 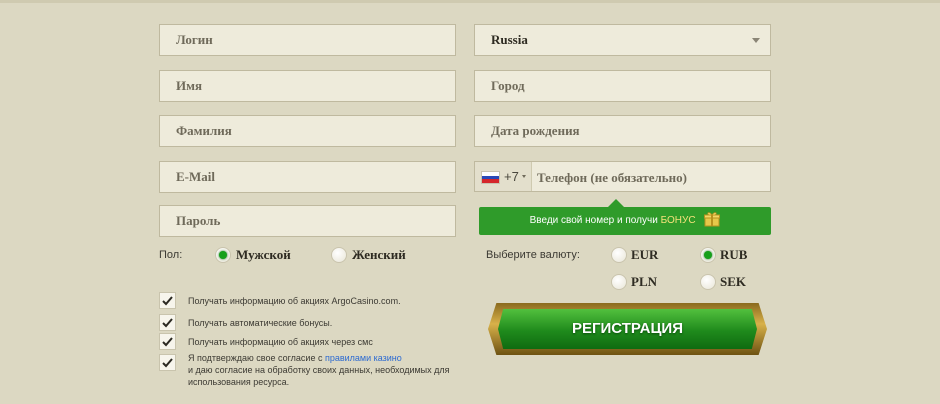 What do you see at coordinates (280, 342) in the screenshot?
I see `promo-sms-label: Получать информацию об акциях через смс` at bounding box center [280, 342].